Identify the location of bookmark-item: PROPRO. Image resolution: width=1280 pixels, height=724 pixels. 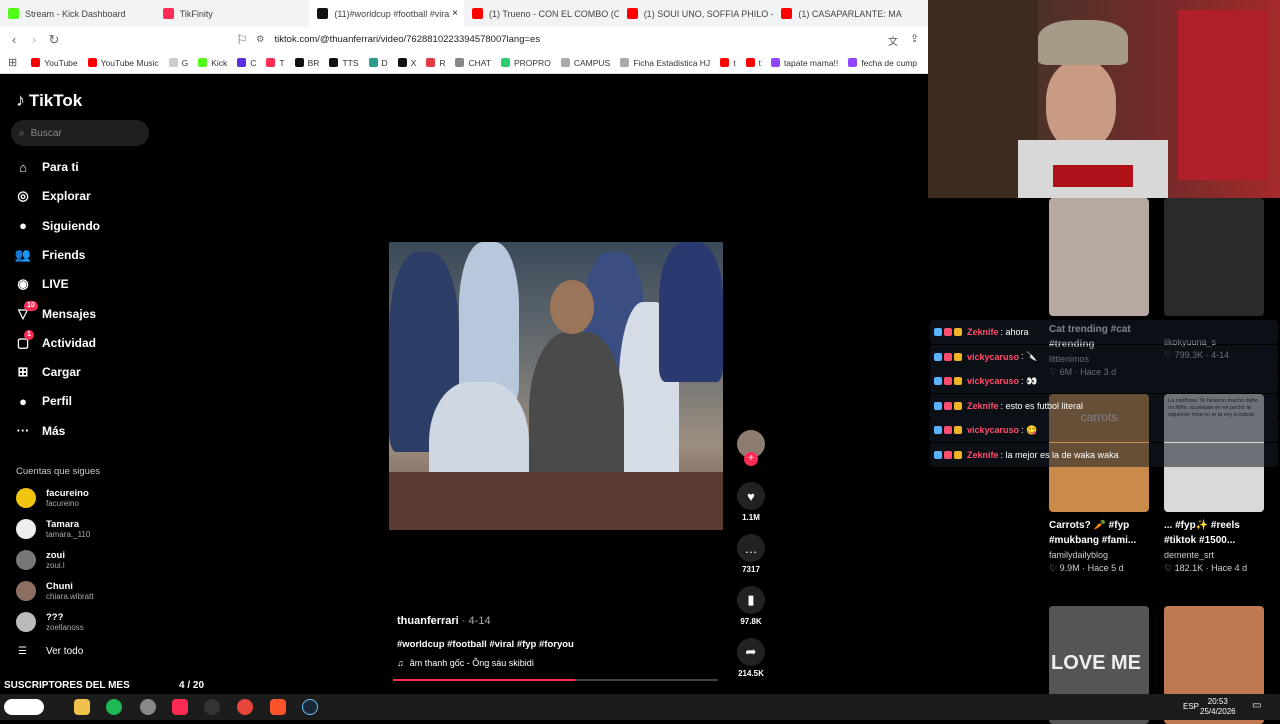
(525, 63).